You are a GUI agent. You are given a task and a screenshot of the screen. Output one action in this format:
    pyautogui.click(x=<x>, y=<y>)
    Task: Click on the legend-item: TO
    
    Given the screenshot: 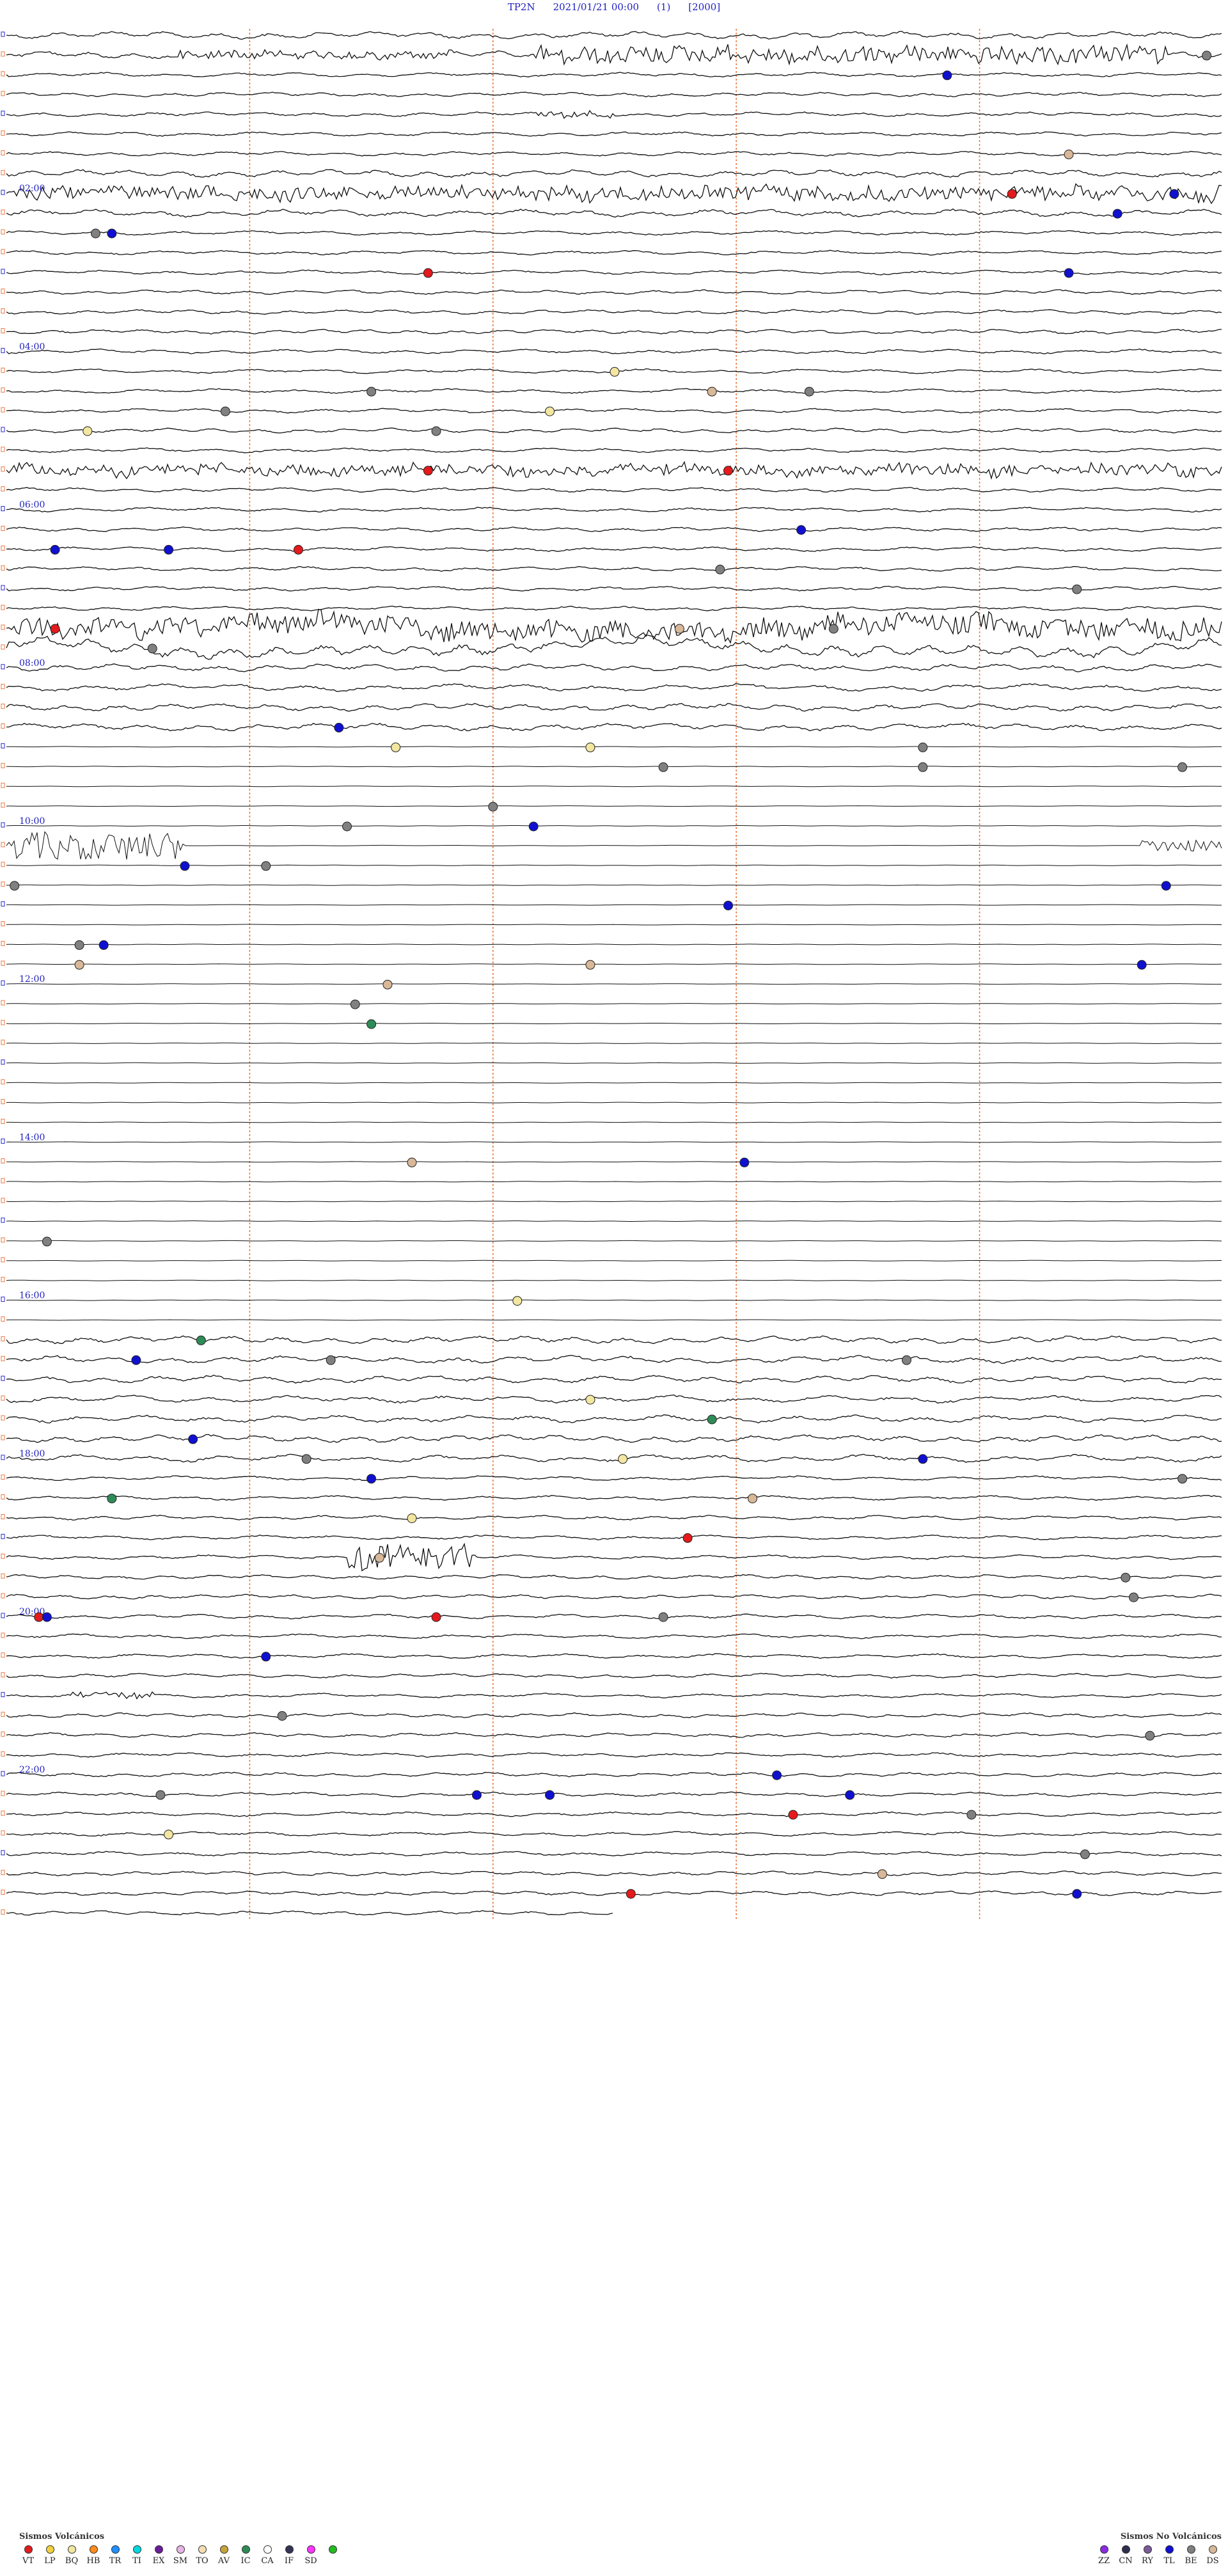 What is the action you would take?
    pyautogui.click(x=202, y=2555)
    